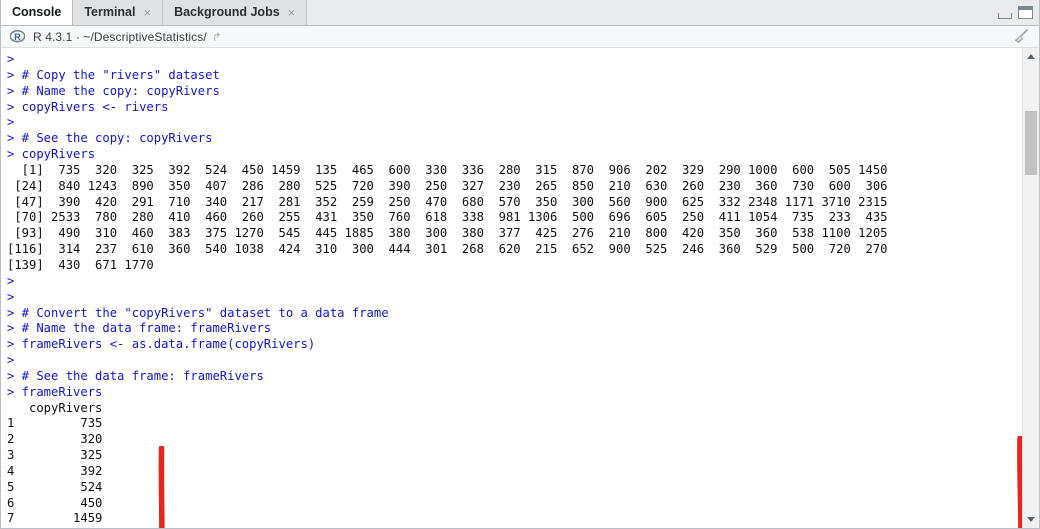  What do you see at coordinates (55, 518) in the screenshot?
I see `console-output-line: 7 1459` at bounding box center [55, 518].